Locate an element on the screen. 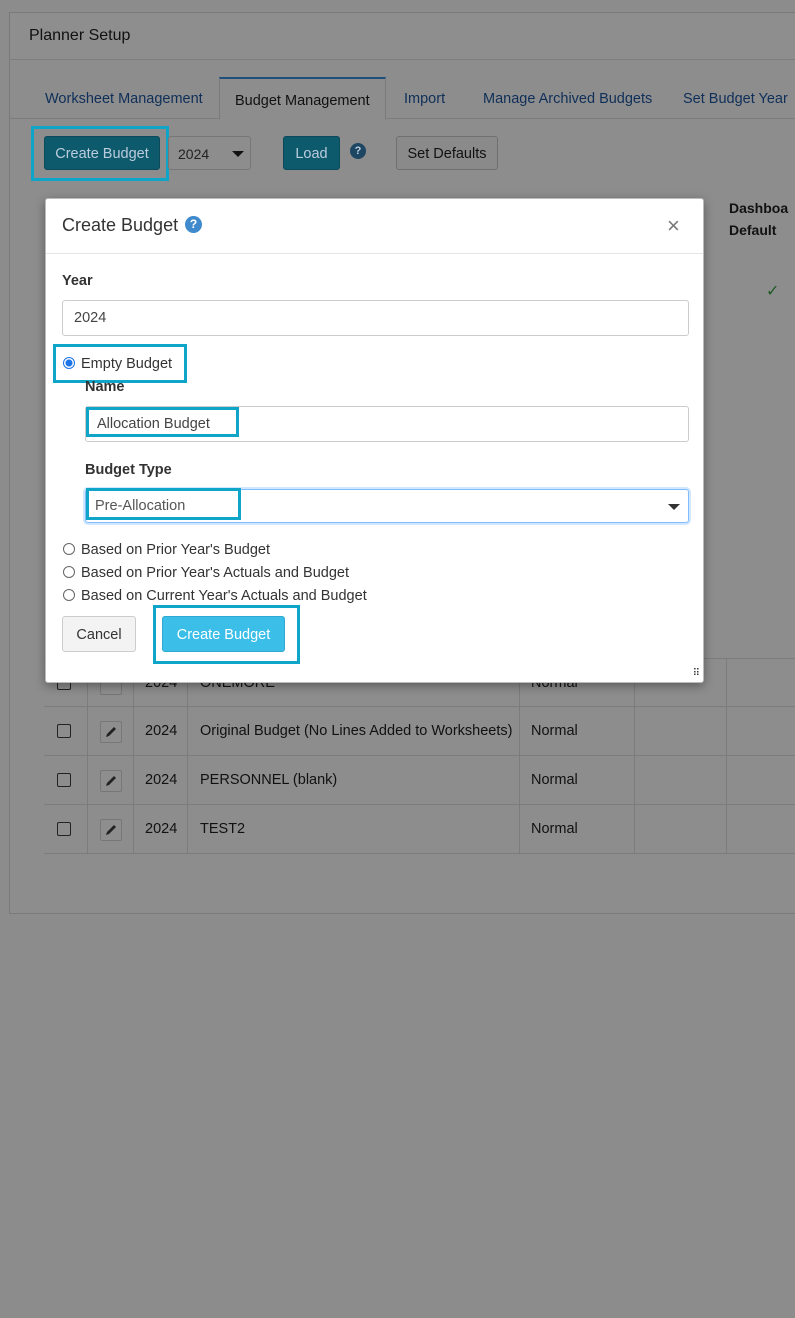 The width and height of the screenshot is (795, 1318). set-defaults-button: Set Defaults is located at coordinates (447, 153).